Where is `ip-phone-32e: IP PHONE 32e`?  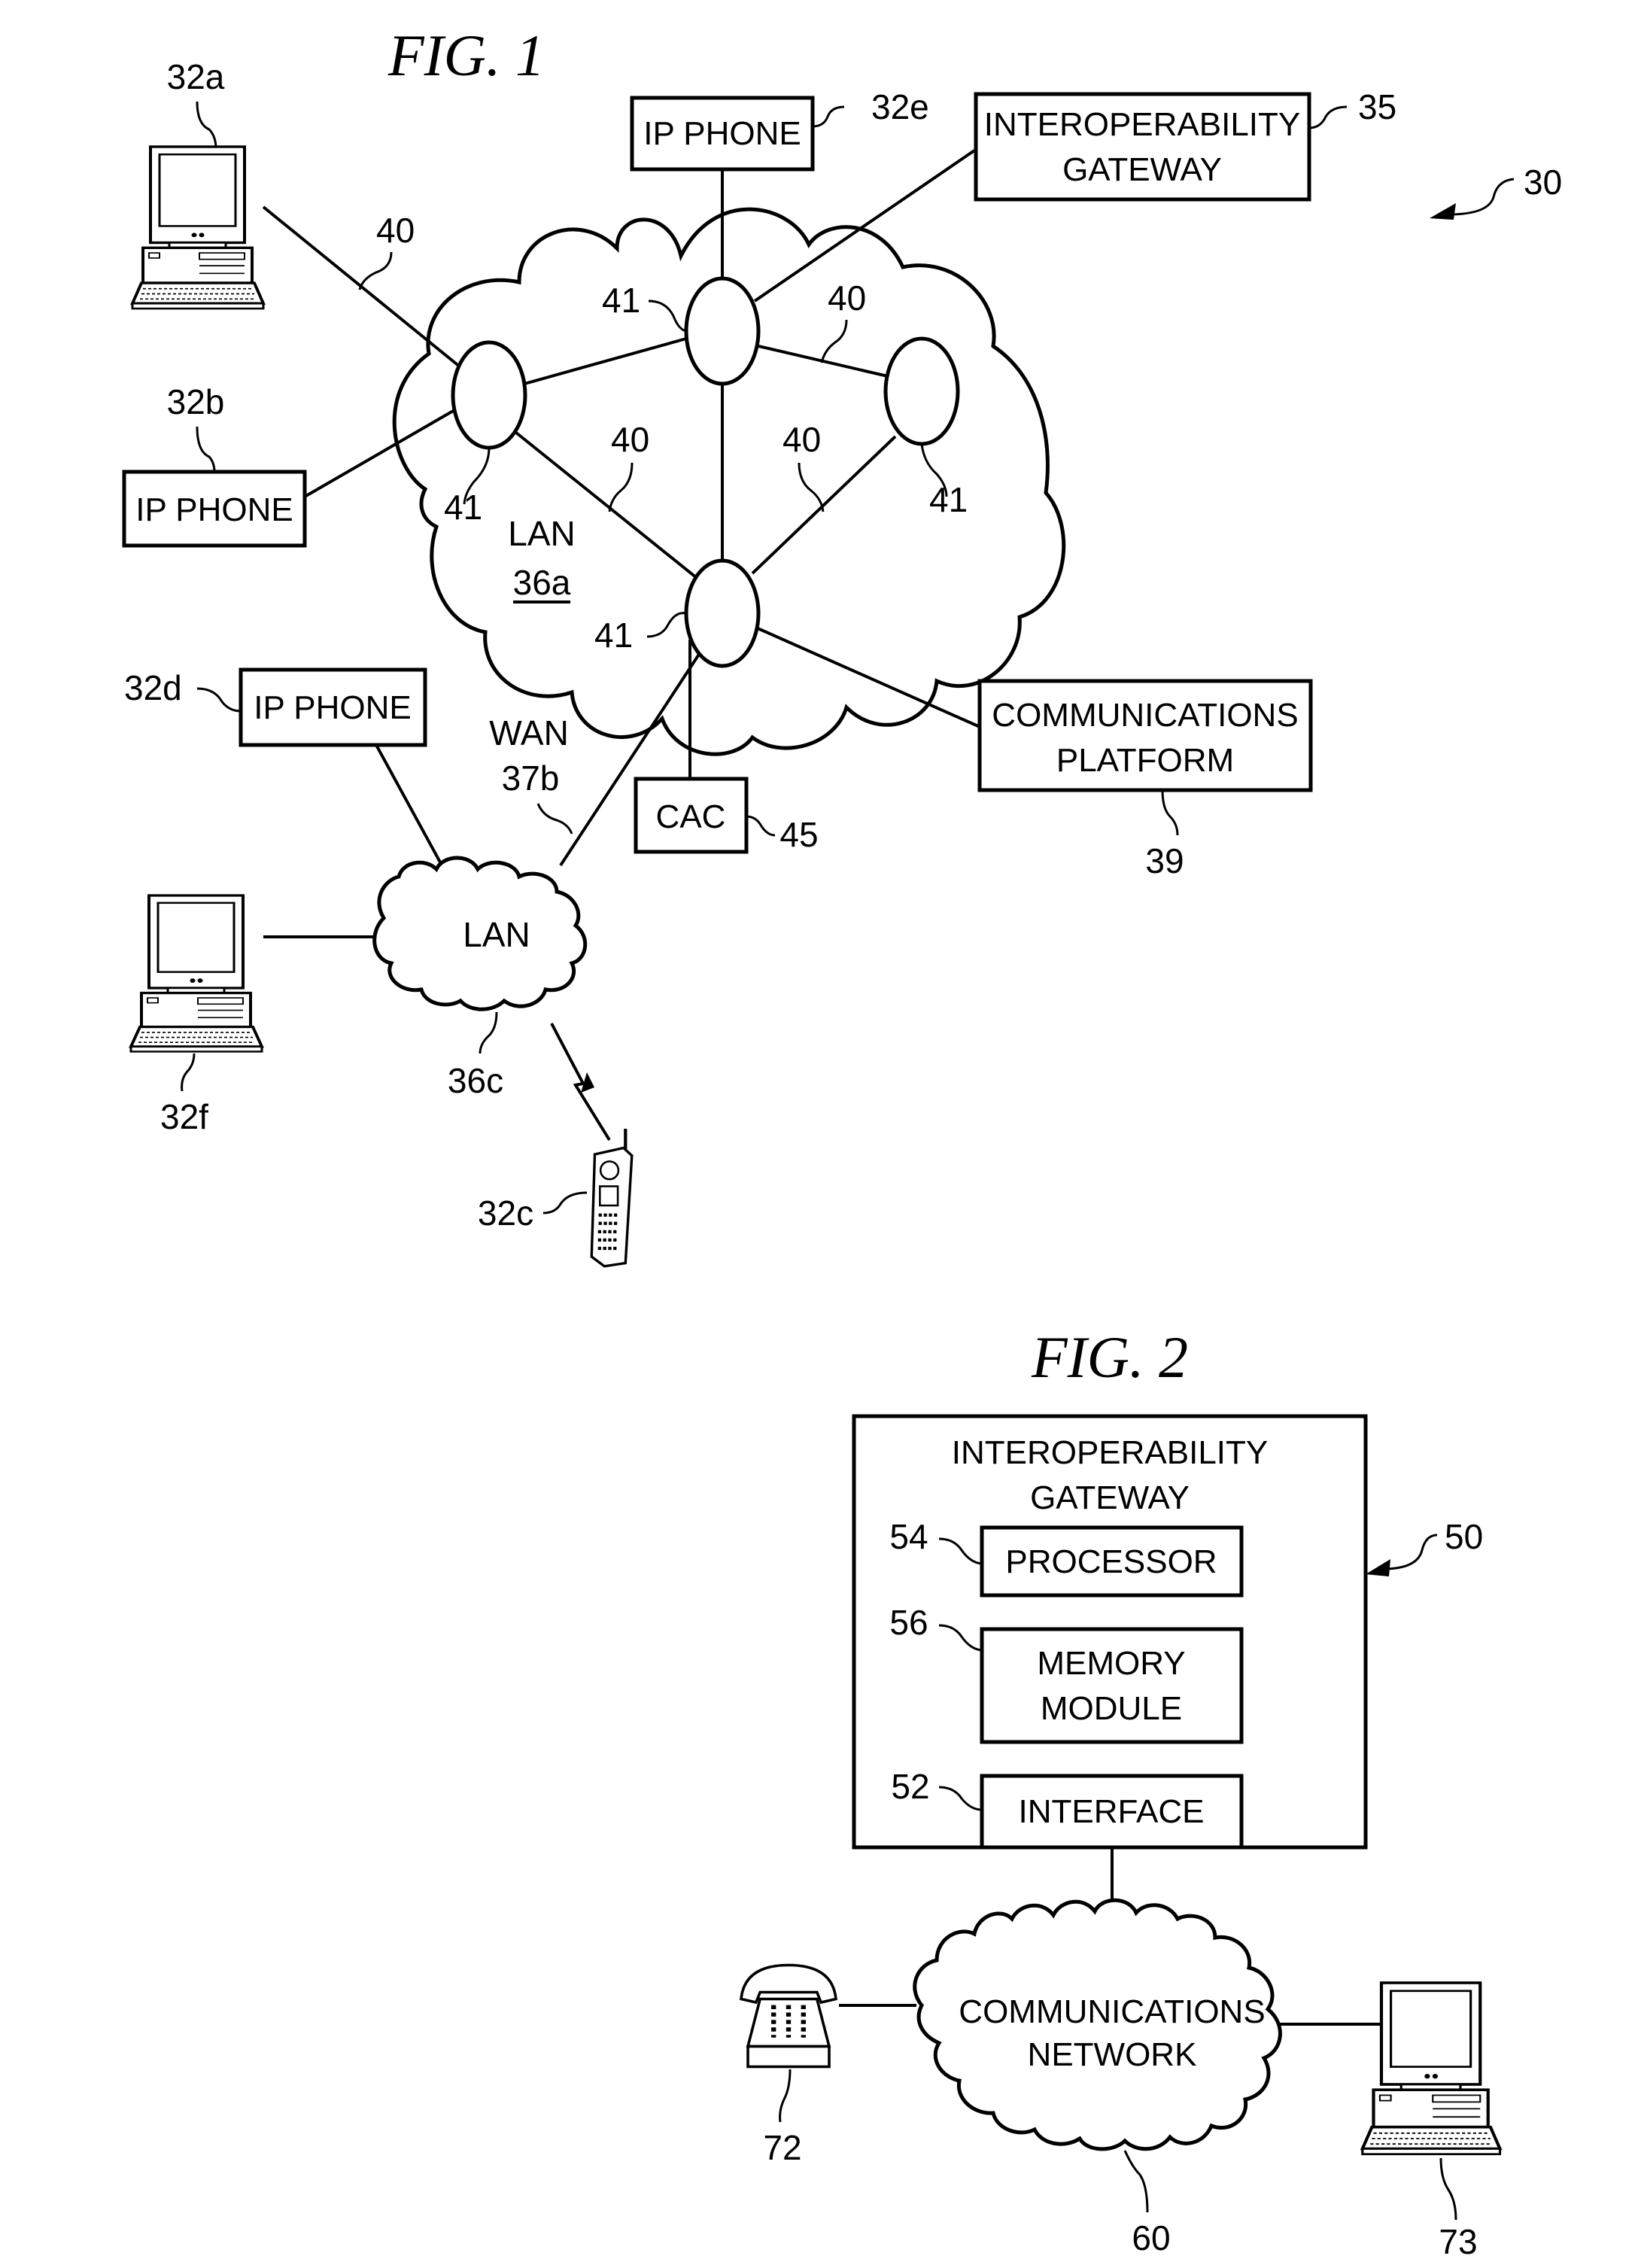 ip-phone-32e: IP PHONE 32e is located at coordinates (780, 130).